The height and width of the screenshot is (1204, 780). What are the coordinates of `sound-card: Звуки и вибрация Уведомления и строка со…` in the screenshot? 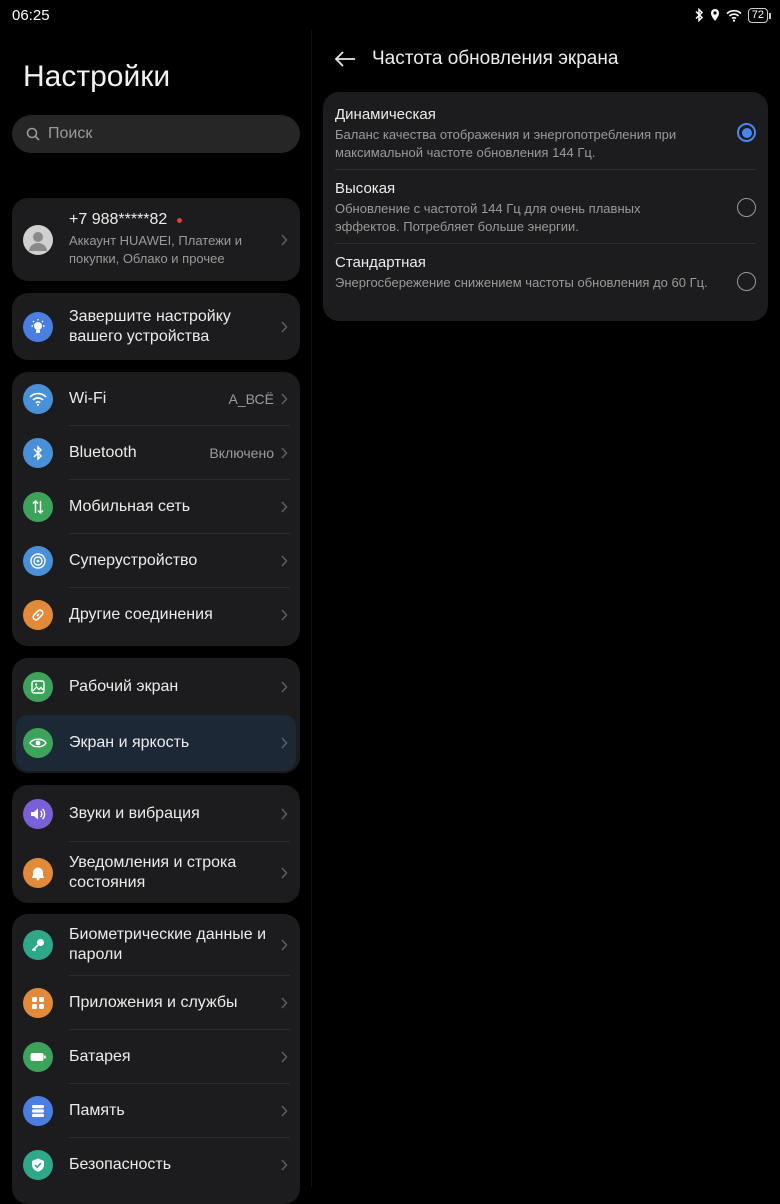 It's located at (156, 844).